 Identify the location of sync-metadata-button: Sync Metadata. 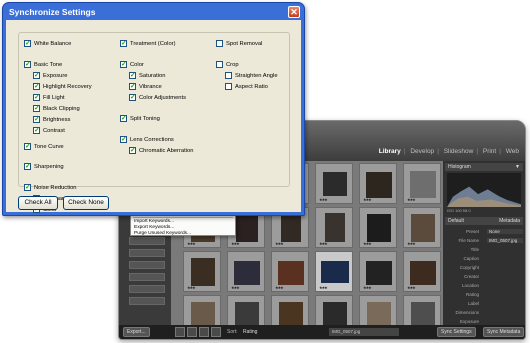
(504, 332).